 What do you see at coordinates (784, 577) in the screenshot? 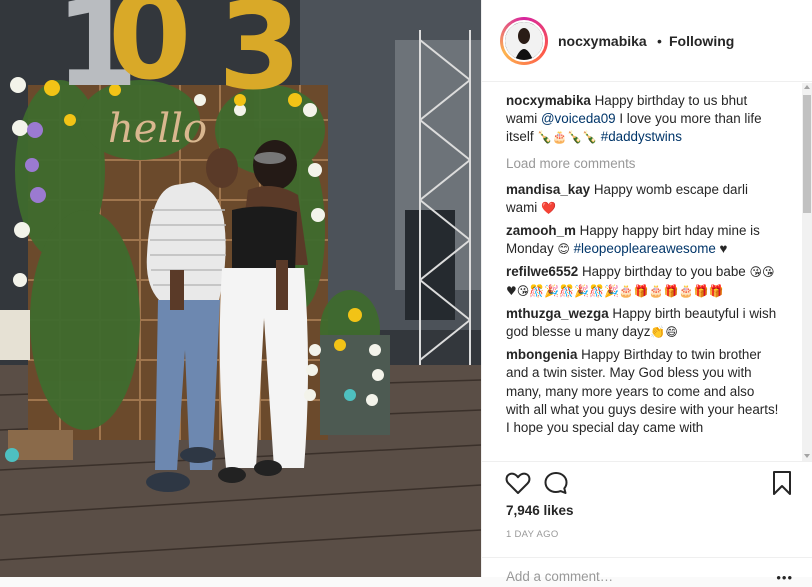
I see `more-options-button: •••` at bounding box center [784, 577].